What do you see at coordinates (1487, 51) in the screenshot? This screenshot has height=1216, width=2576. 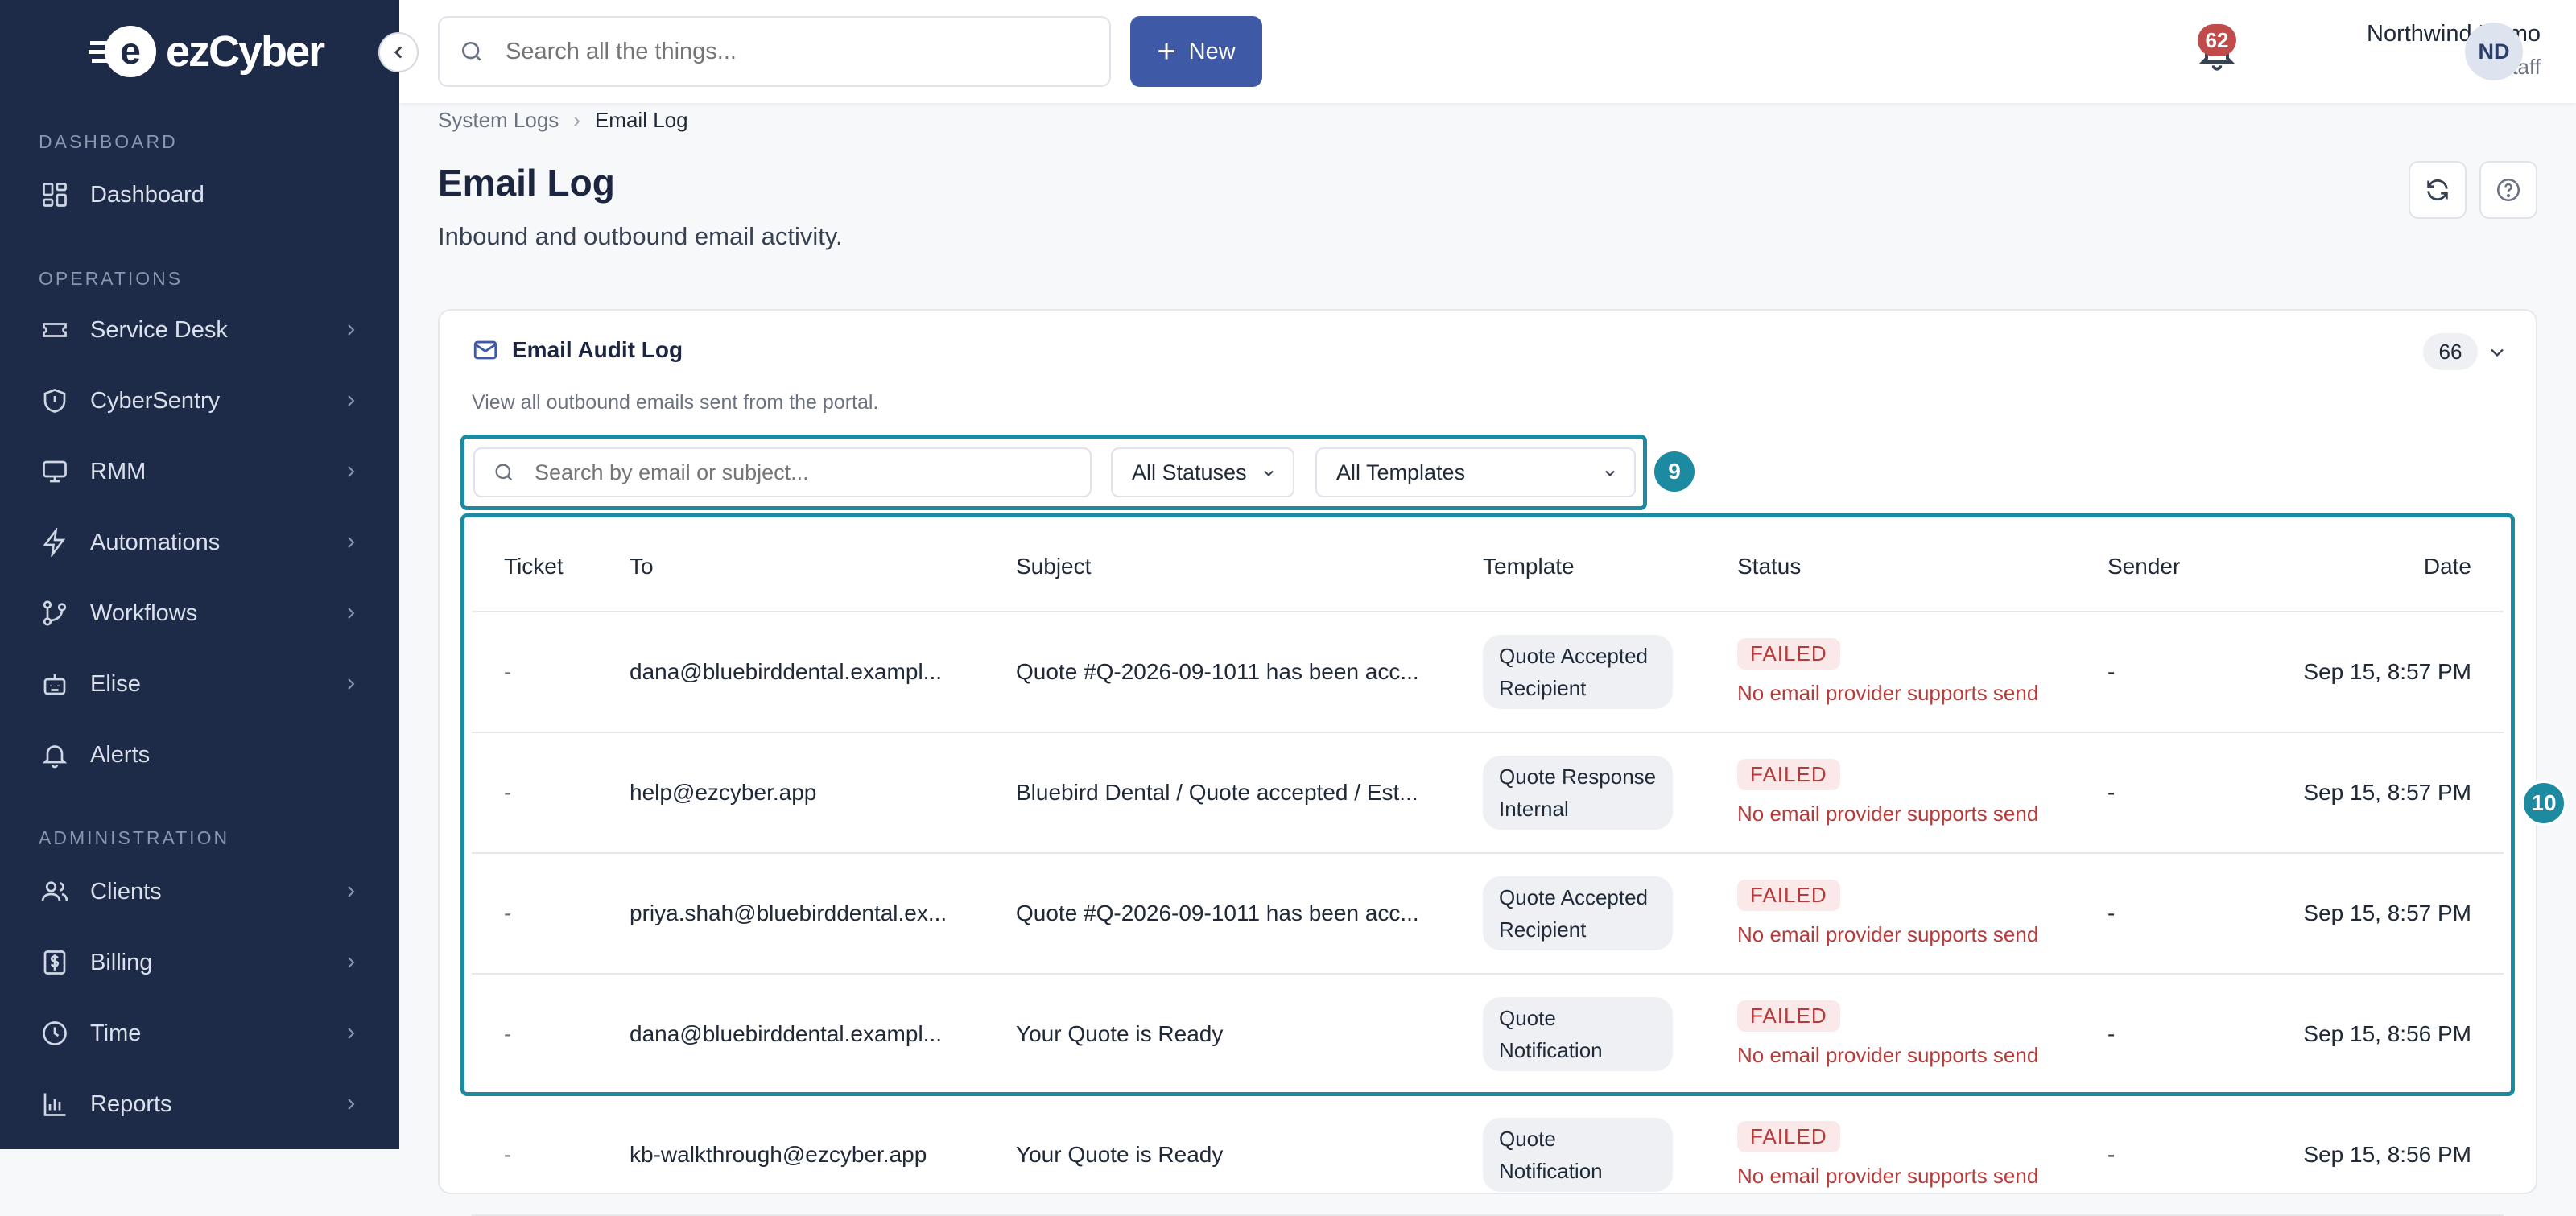 I see `topbar: + New 62 Northwind Demo Staff ND` at bounding box center [1487, 51].